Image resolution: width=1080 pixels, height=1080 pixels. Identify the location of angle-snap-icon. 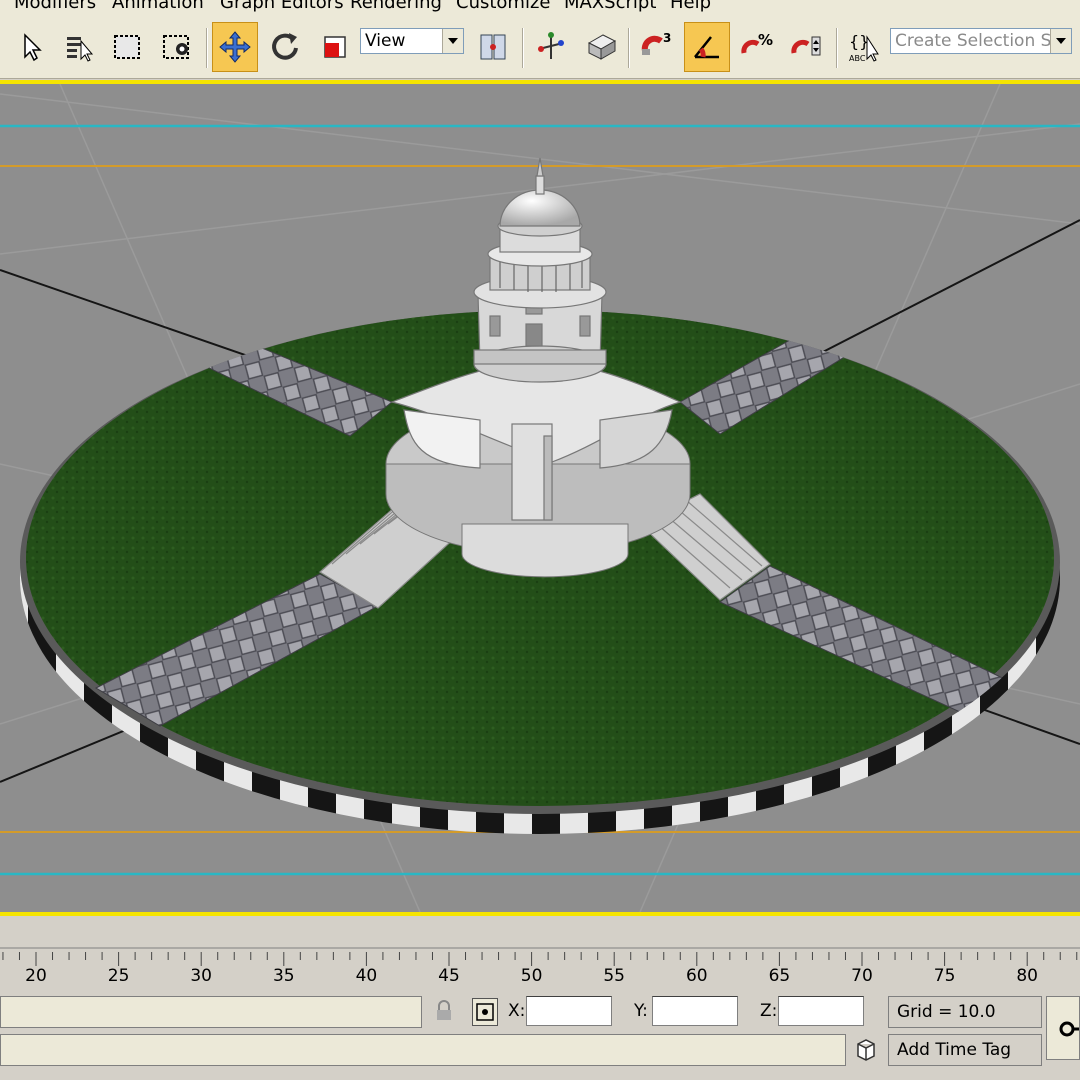
(706, 47).